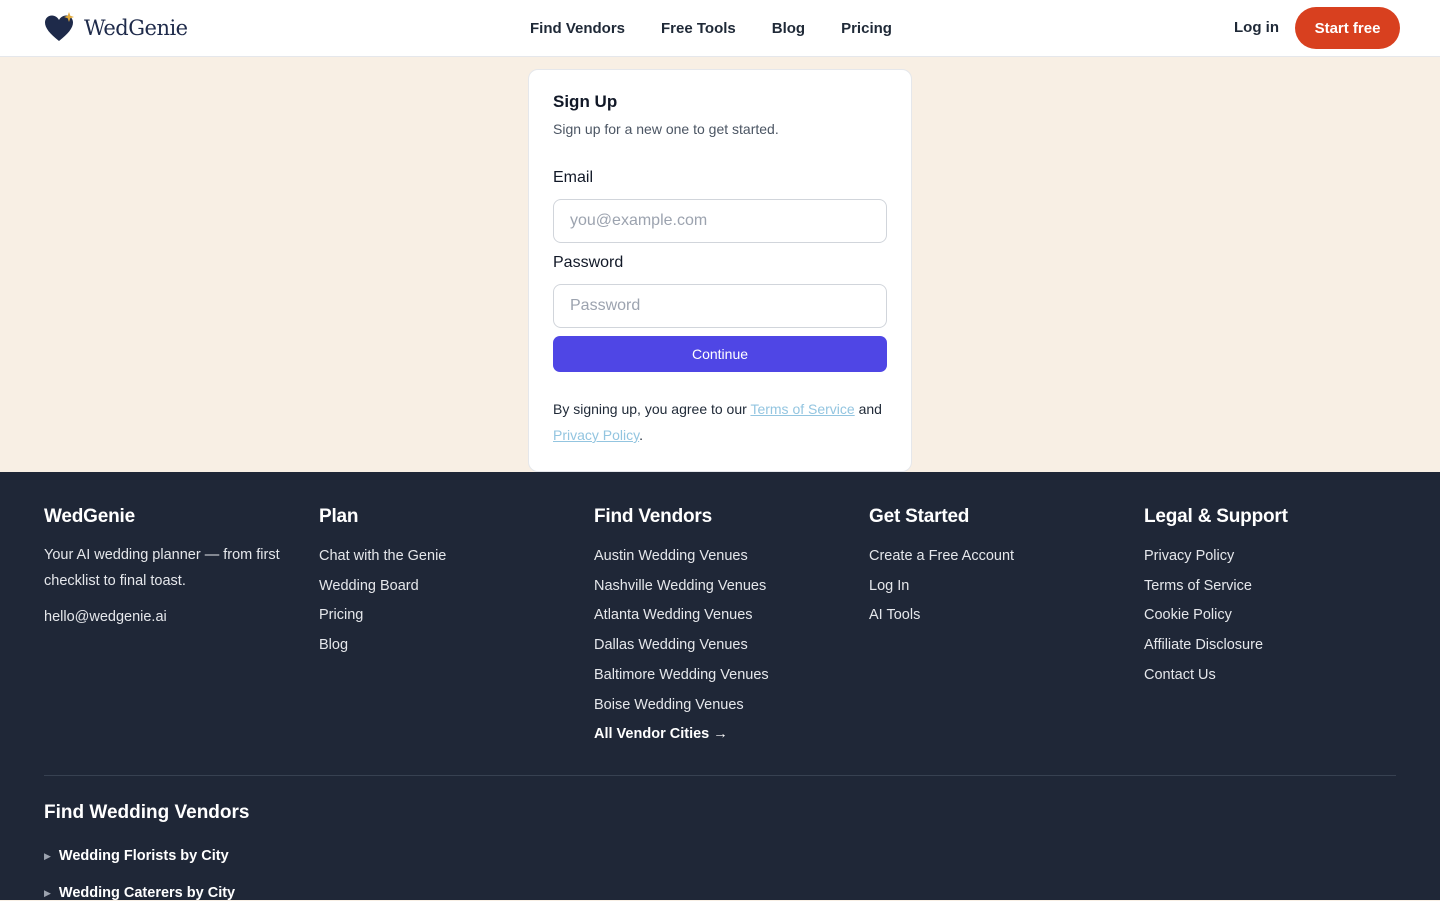 The height and width of the screenshot is (901, 1440). I want to click on disclosure-caterers-label: Wedding Caterers by City, so click(147, 893).